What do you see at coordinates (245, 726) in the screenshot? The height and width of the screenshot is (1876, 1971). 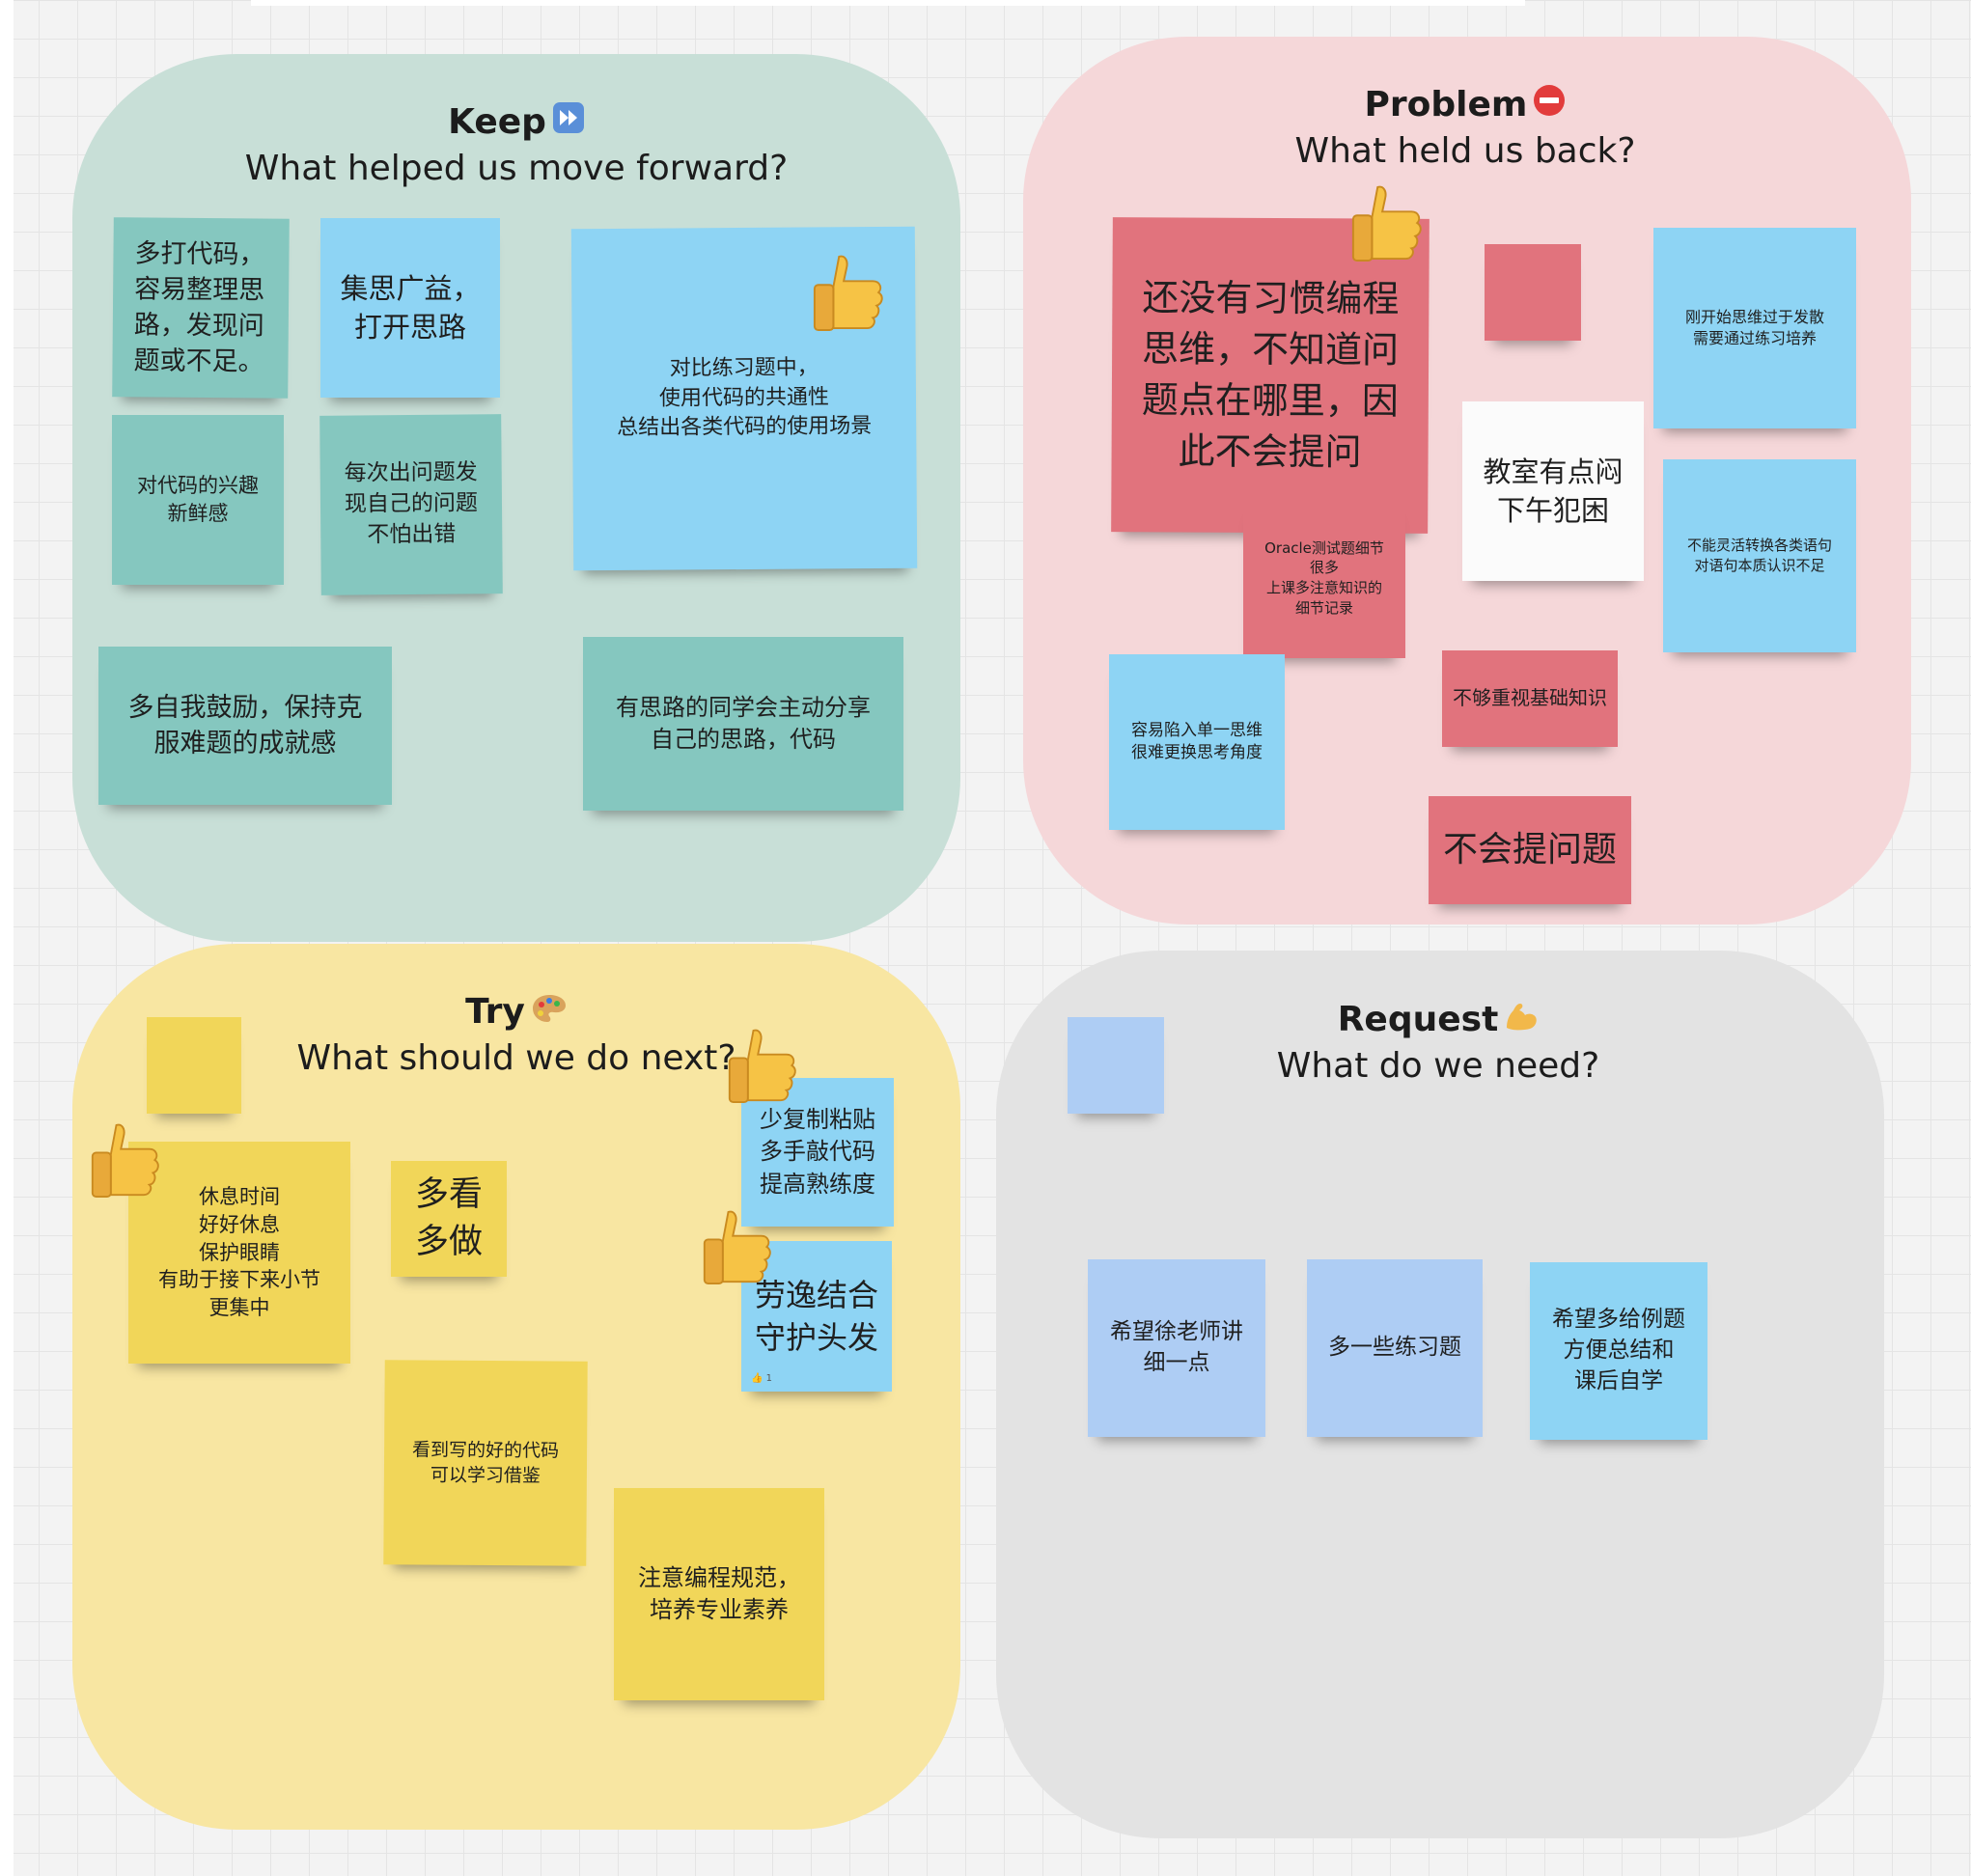 I see `sticky-note: 多自我鼓励，保持克 服难题的成就感` at bounding box center [245, 726].